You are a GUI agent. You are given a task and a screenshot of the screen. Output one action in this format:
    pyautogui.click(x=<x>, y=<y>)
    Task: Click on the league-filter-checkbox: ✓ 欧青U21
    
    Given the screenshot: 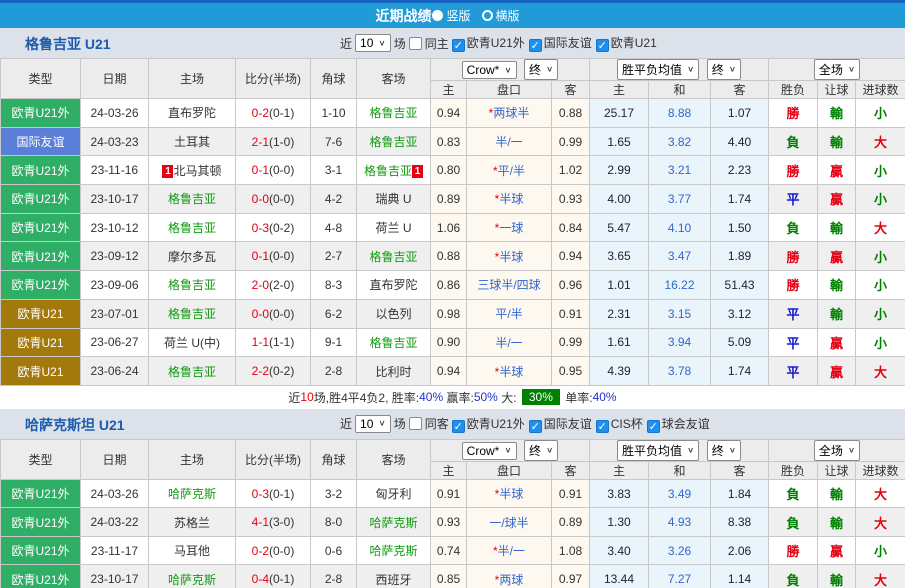 What is the action you would take?
    pyautogui.click(x=626, y=44)
    